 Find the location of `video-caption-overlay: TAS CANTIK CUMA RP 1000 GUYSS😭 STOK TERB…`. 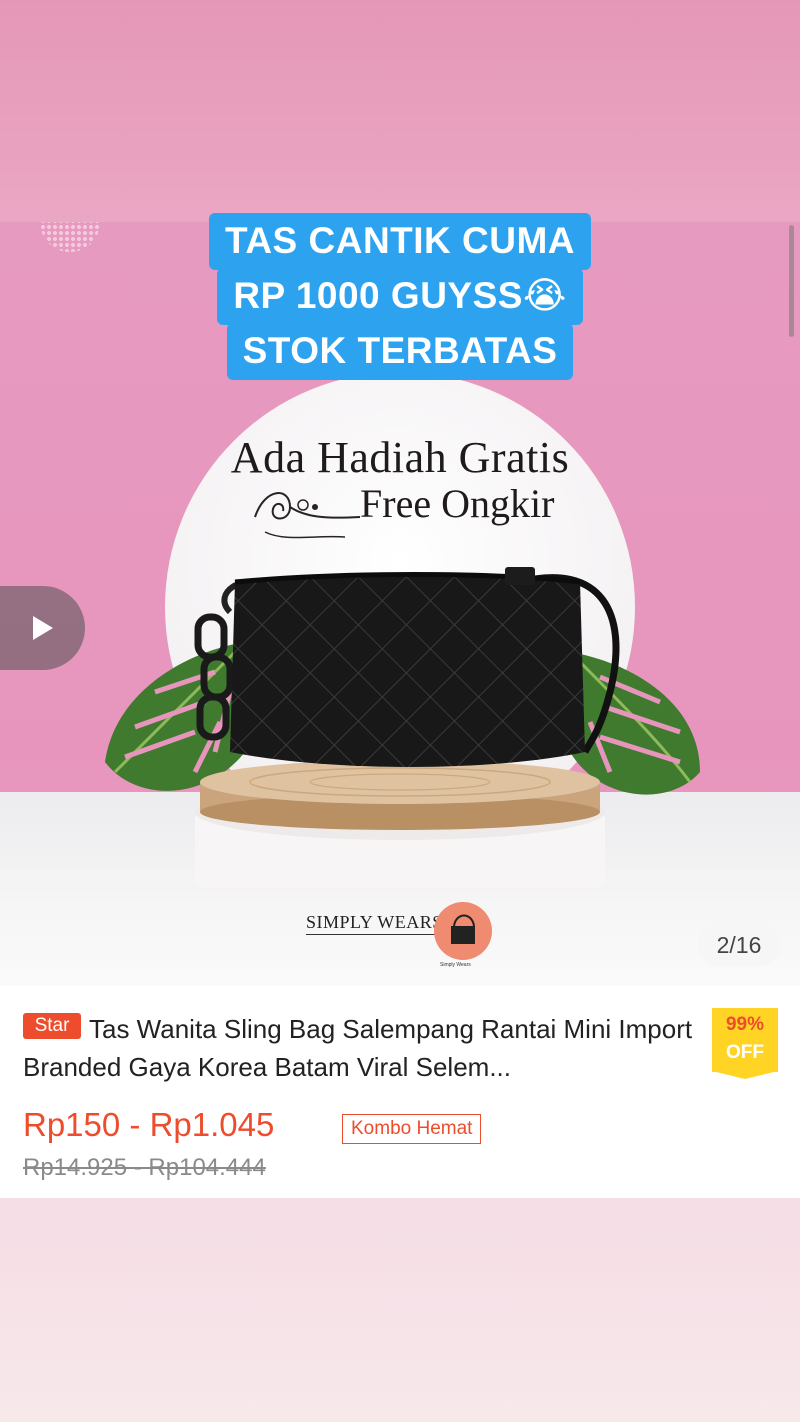

video-caption-overlay: TAS CANTIK CUMA RP 1000 GUYSS😭 STOK TERB… is located at coordinates (400, 296).